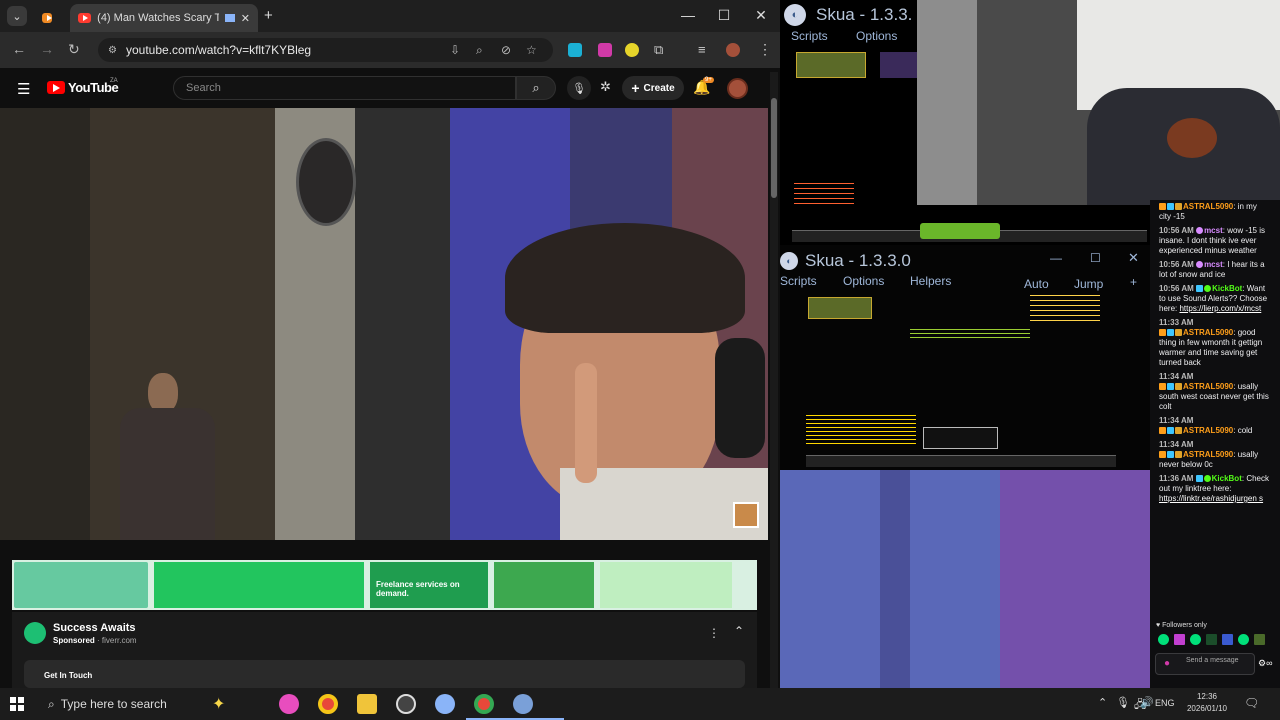  Describe the element at coordinates (17, 704) in the screenshot. I see `windows-start-icon` at that location.